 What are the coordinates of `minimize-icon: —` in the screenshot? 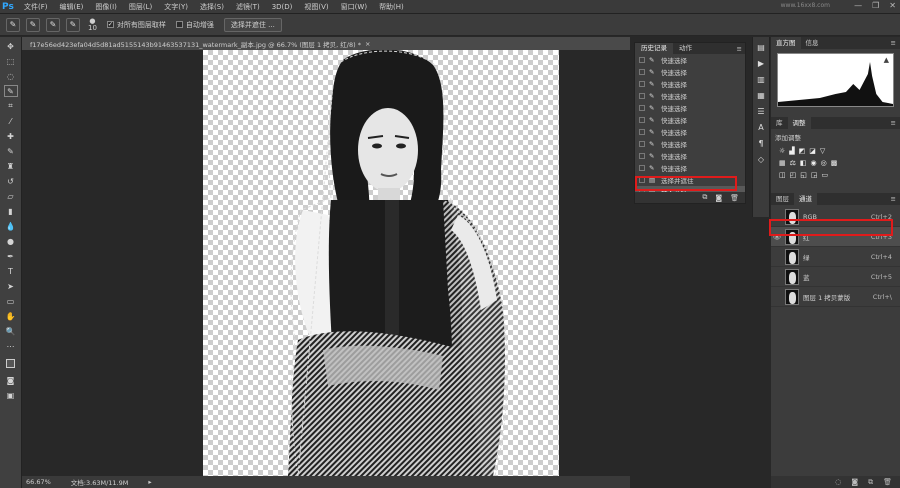 It's located at (858, 5).